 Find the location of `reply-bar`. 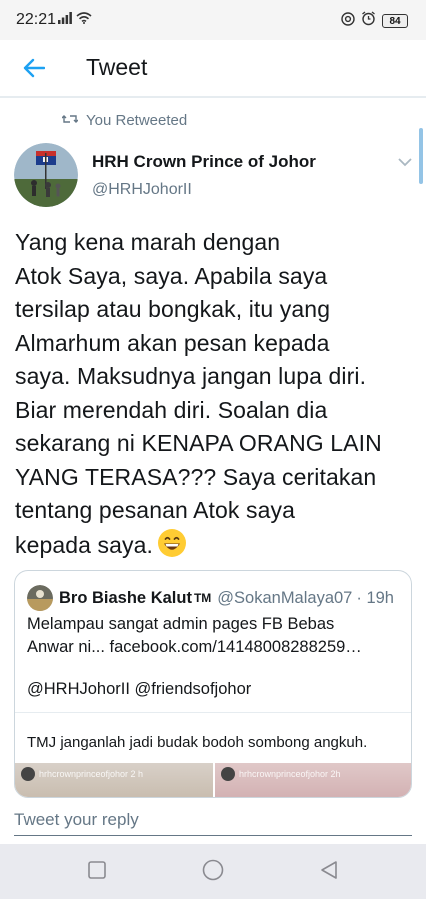

reply-bar is located at coordinates (213, 821).